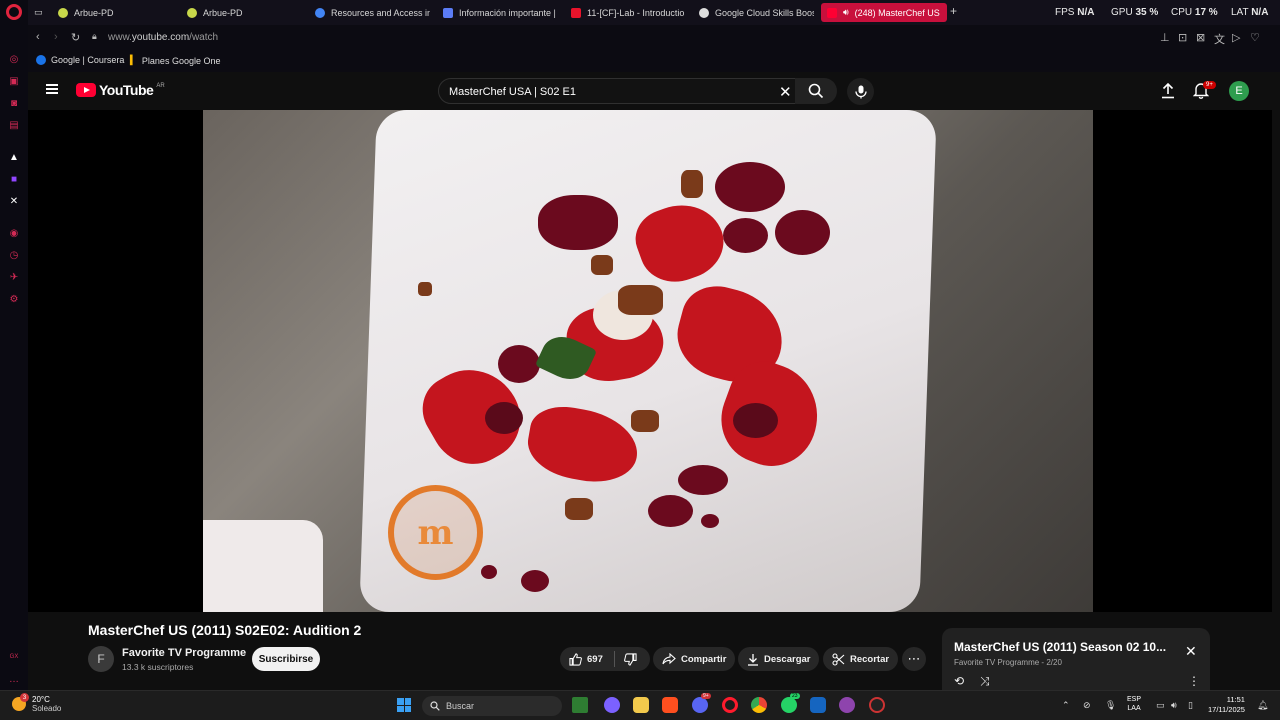  What do you see at coordinates (1191, 651) in the screenshot?
I see `close-icon: ✕` at bounding box center [1191, 651].